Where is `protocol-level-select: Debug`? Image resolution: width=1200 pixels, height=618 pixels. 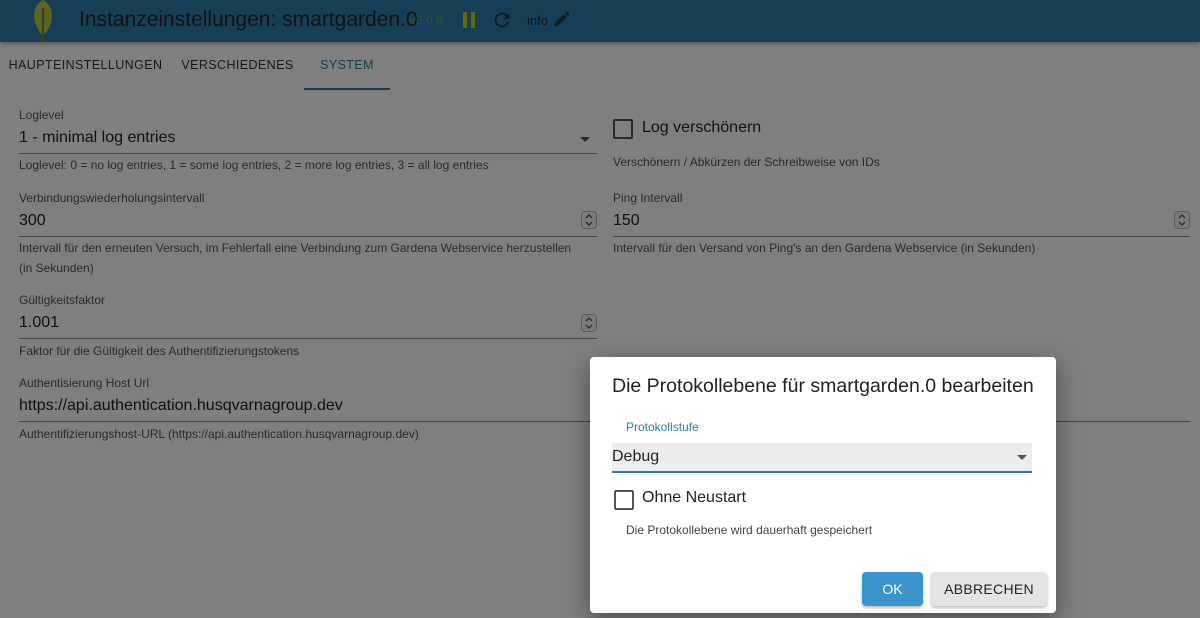 protocol-level-select: Debug is located at coordinates (822, 458).